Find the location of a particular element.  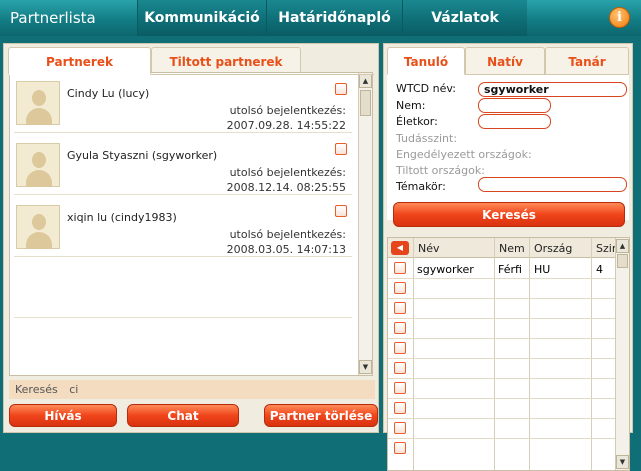

age-label: Életkor: is located at coordinates (417, 121).